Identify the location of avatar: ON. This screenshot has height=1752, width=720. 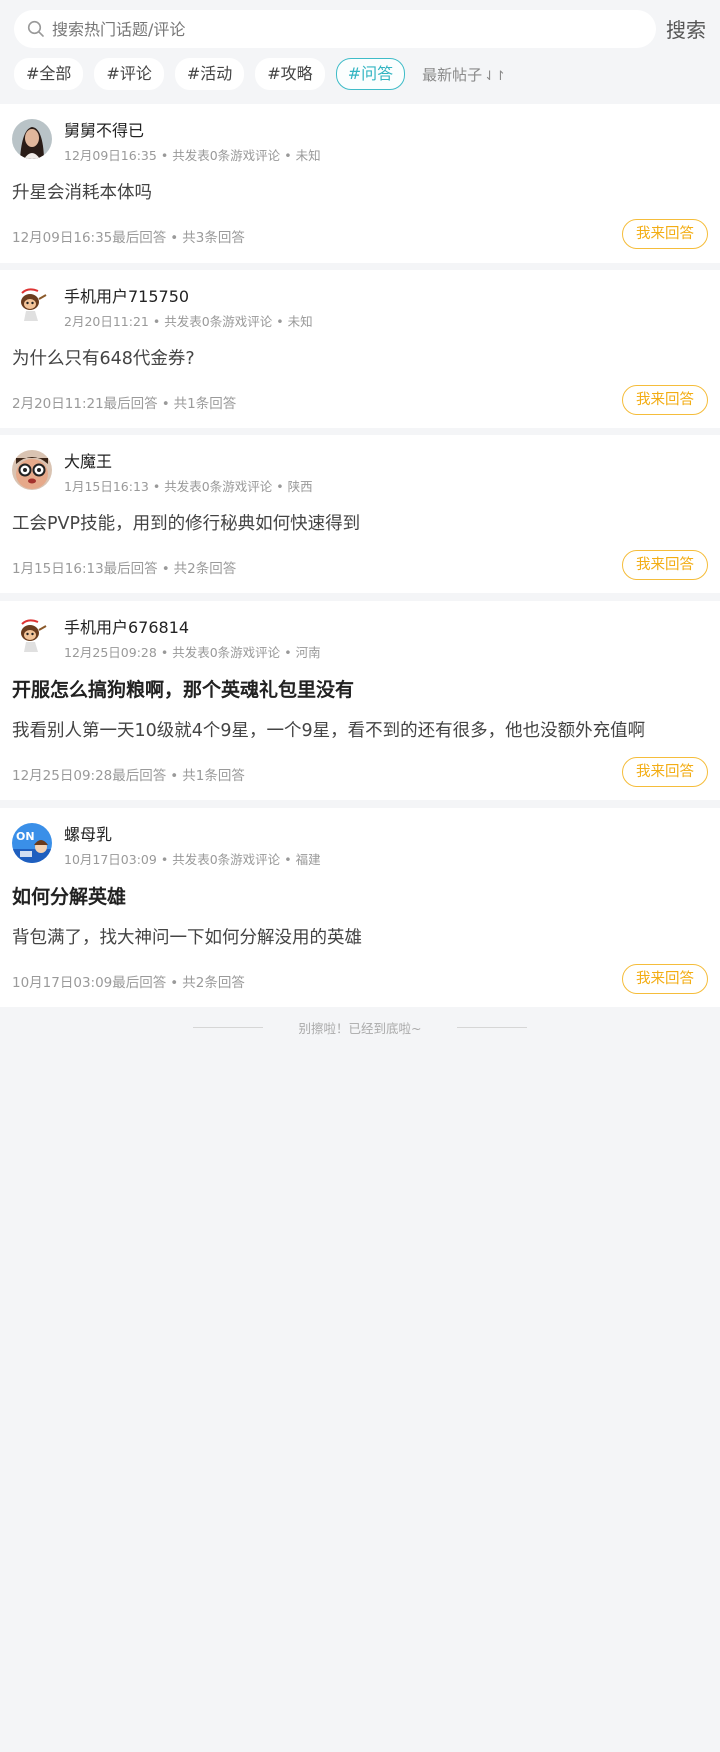
(32, 843).